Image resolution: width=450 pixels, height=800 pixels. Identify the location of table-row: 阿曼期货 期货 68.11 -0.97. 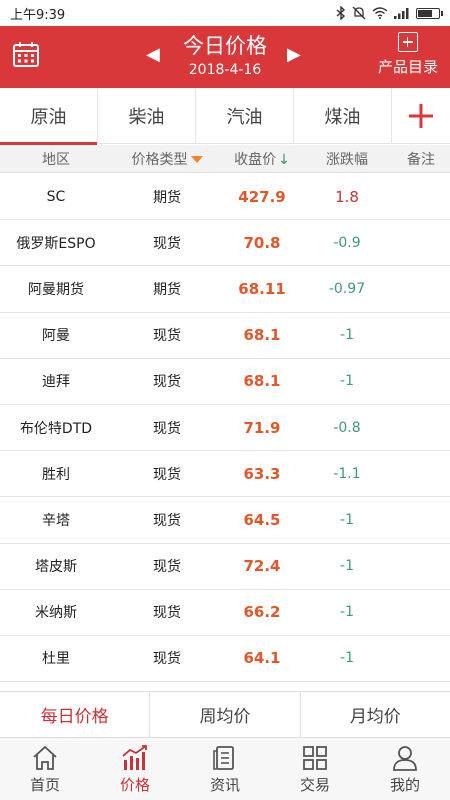
(225, 289).